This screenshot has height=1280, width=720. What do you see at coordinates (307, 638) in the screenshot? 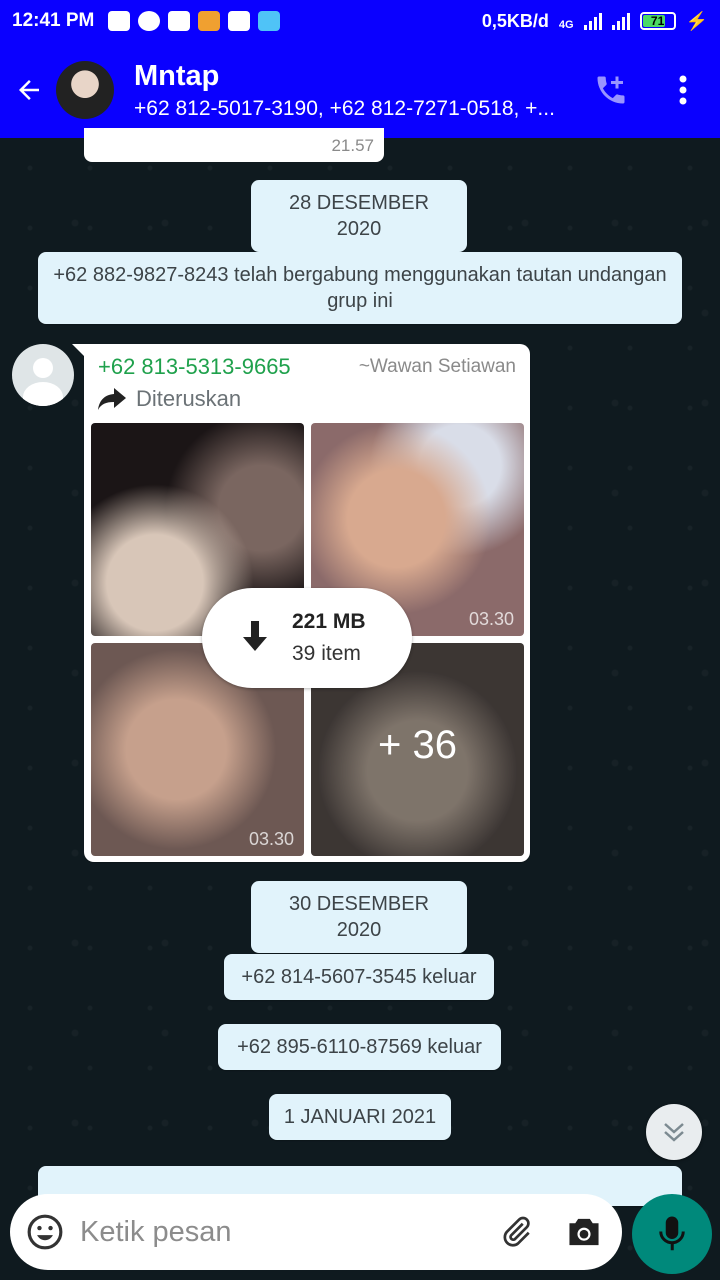
I see `download-button: 221 MB 39 item` at bounding box center [307, 638].